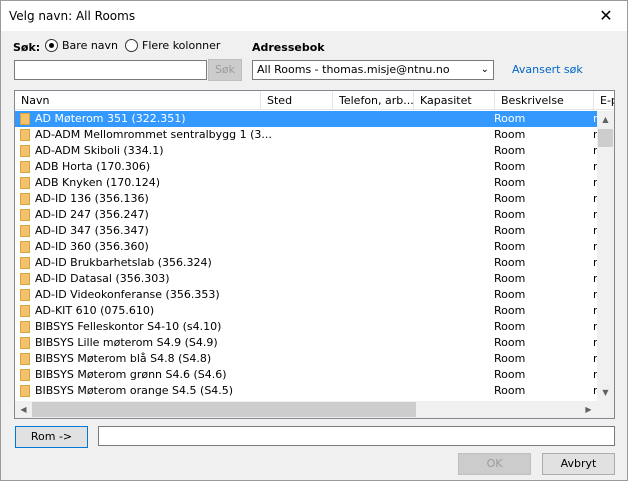 This screenshot has height=481, width=628. Describe the element at coordinates (454, 100) in the screenshot. I see `col-header-capacity: Kapasitet` at that location.